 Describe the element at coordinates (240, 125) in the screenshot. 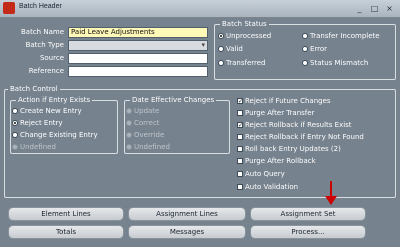

I see `check-reject-rollback-if-results-exist: ✓` at that location.